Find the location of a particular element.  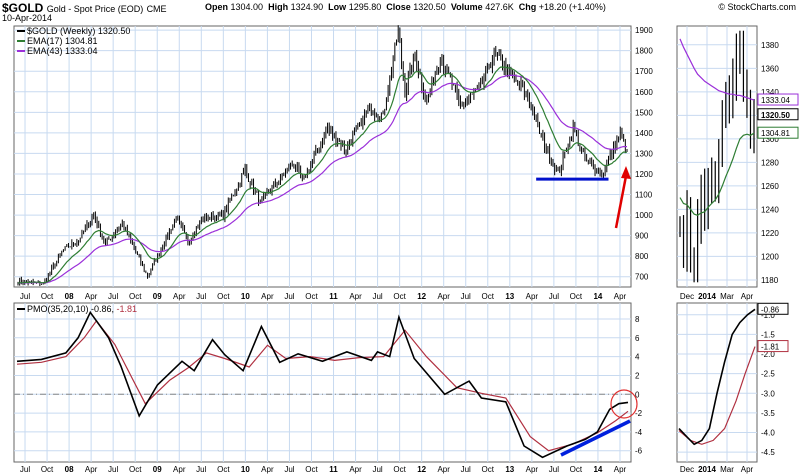

weekly-price-xlabel-1: Oct is located at coordinates (47, 296).